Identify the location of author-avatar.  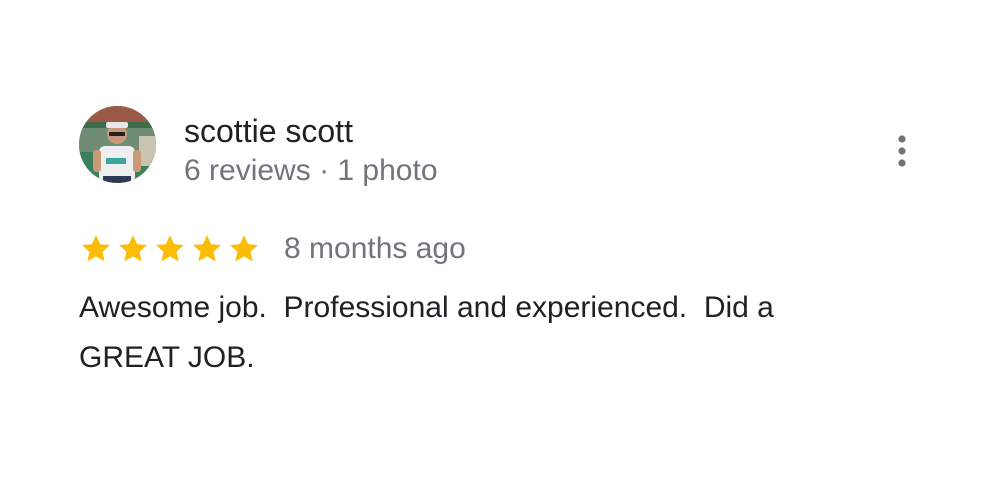
(117, 144).